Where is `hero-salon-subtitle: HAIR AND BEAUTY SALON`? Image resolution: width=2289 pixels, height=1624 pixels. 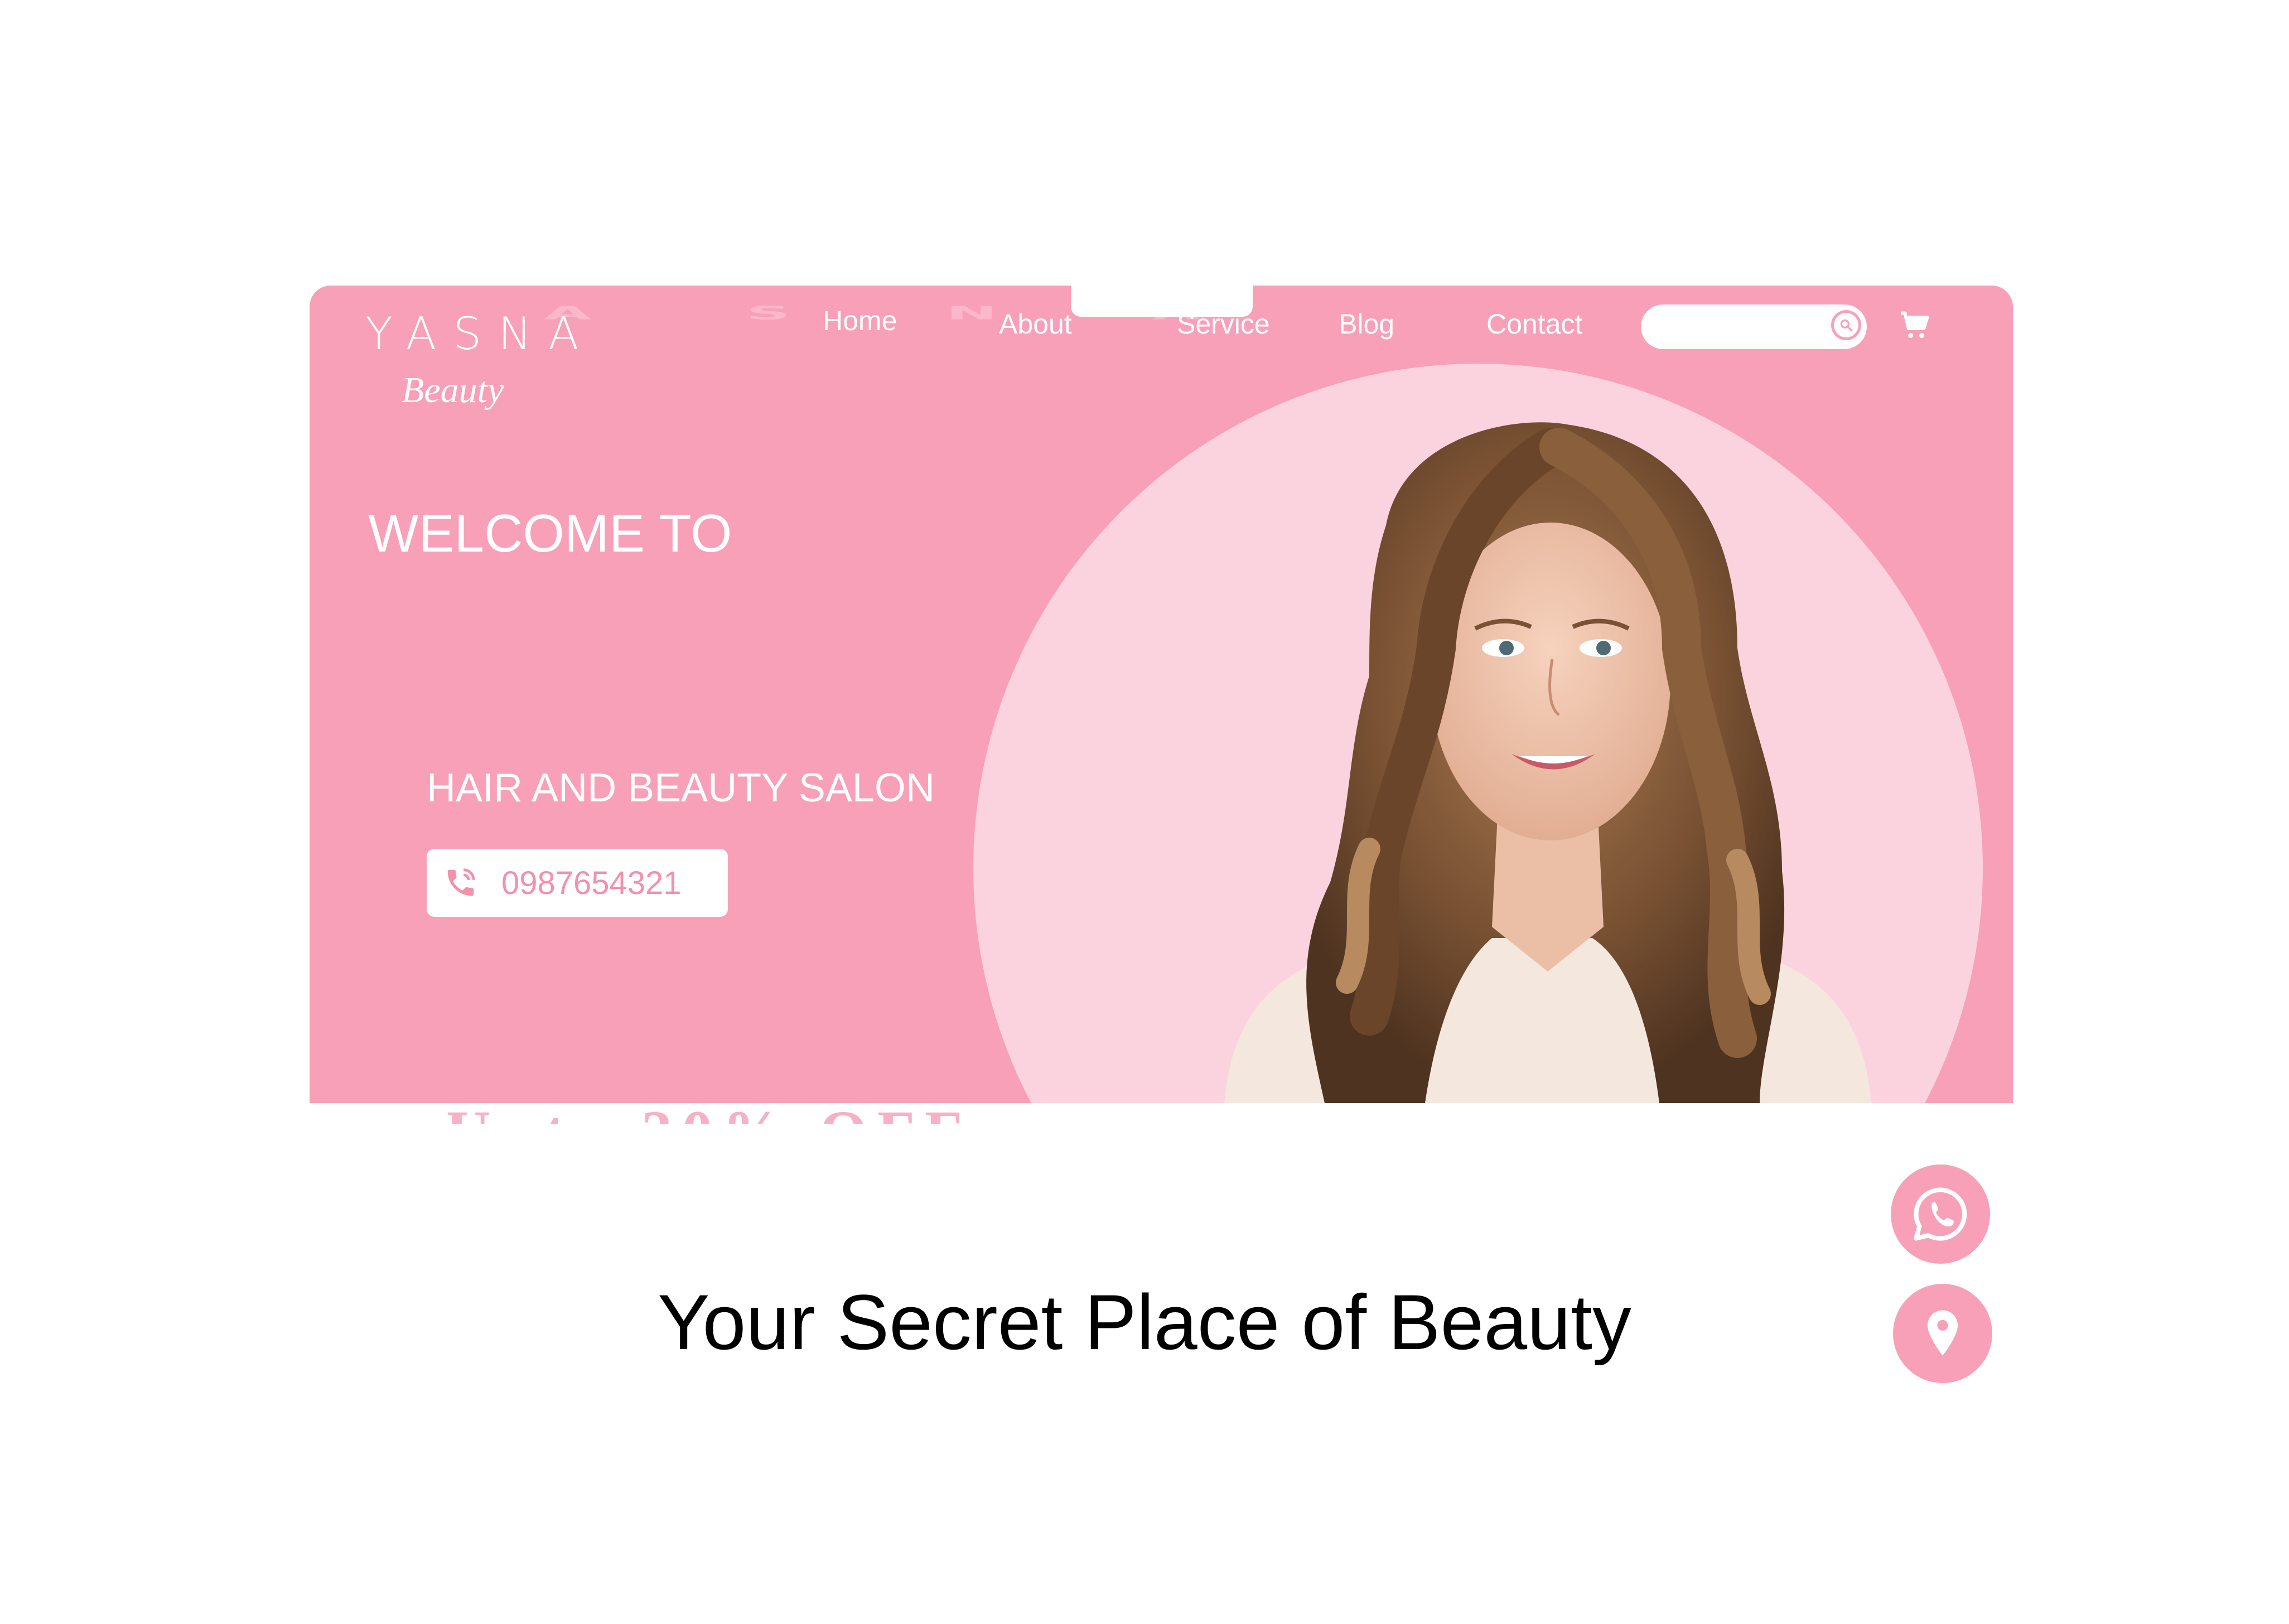
hero-salon-subtitle: HAIR AND BEAUTY SALON is located at coordinates (681, 788).